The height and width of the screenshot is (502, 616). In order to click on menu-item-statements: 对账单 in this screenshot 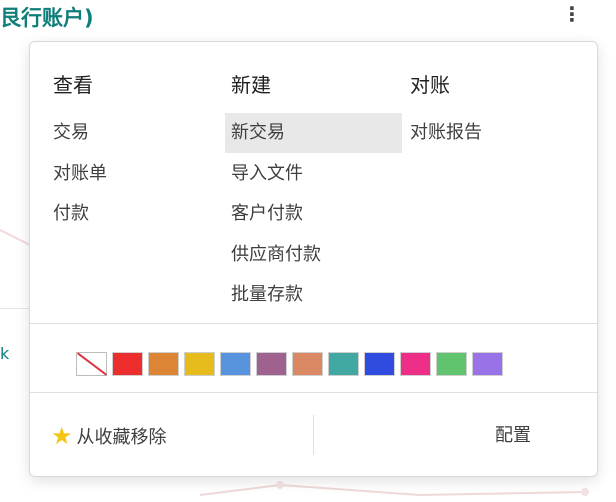, I will do `click(80, 174)`.